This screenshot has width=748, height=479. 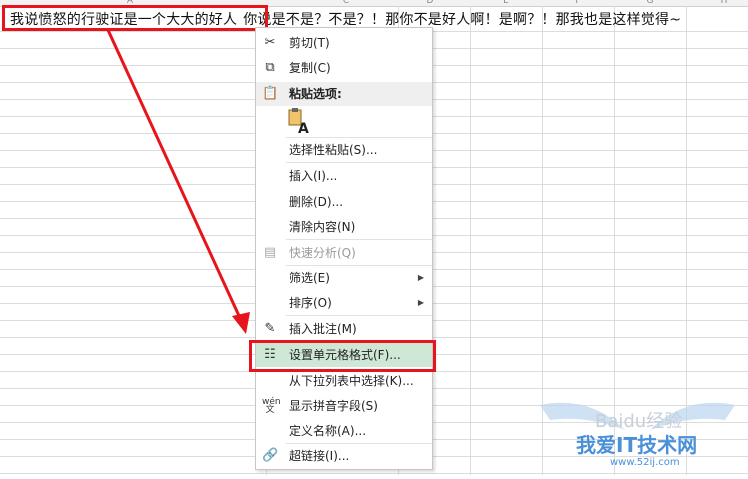 I want to click on watermark-site-url: www.52ij.com, so click(x=645, y=462).